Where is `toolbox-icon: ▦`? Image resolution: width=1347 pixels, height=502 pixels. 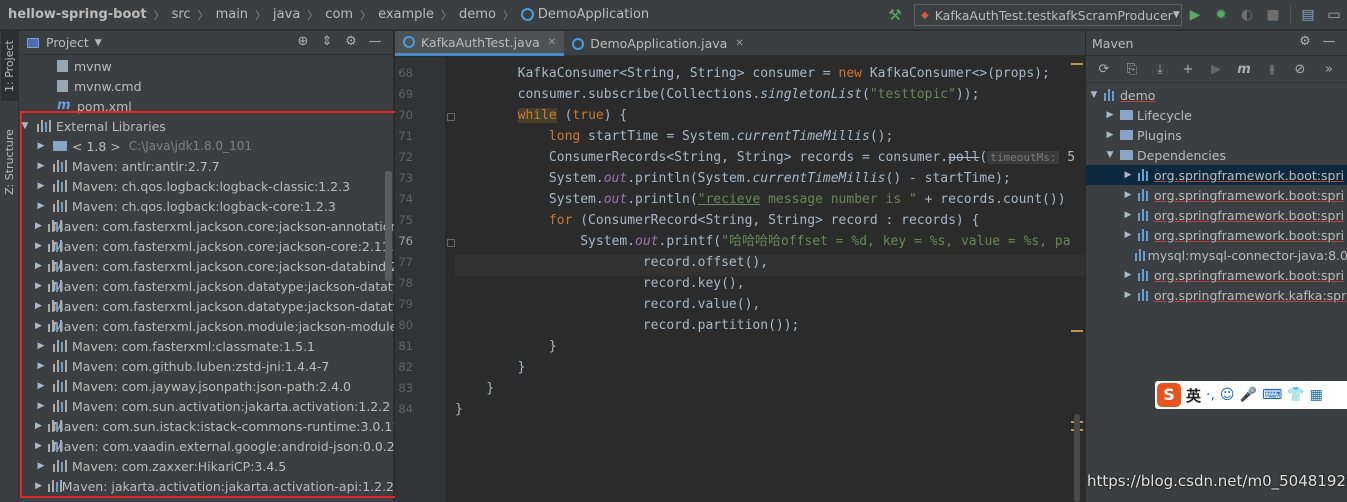
toolbox-icon: ▦ is located at coordinates (1316, 395).